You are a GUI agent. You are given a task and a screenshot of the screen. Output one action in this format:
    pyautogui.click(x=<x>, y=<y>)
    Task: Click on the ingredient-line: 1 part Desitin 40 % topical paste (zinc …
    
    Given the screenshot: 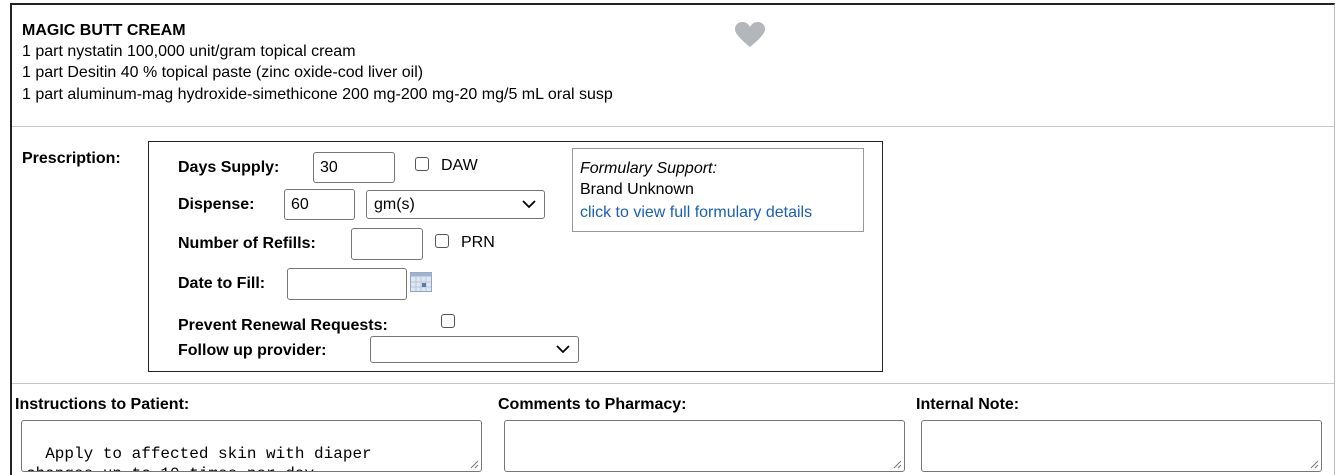 What is the action you would take?
    pyautogui.click(x=223, y=72)
    